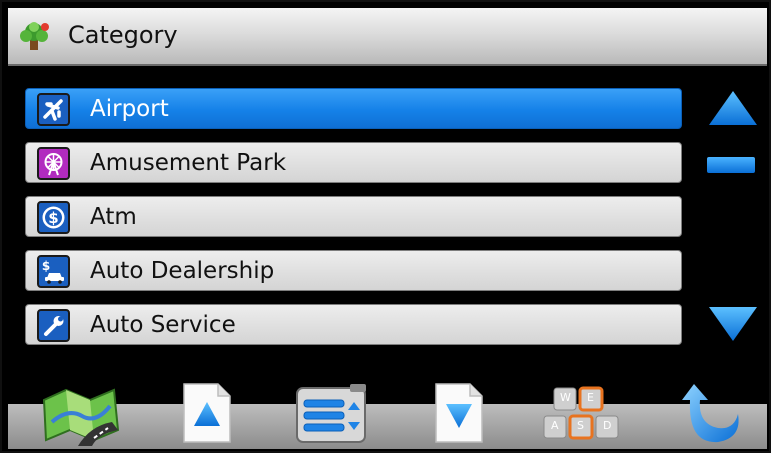  I want to click on list-item-airport: Airport, so click(353, 108).